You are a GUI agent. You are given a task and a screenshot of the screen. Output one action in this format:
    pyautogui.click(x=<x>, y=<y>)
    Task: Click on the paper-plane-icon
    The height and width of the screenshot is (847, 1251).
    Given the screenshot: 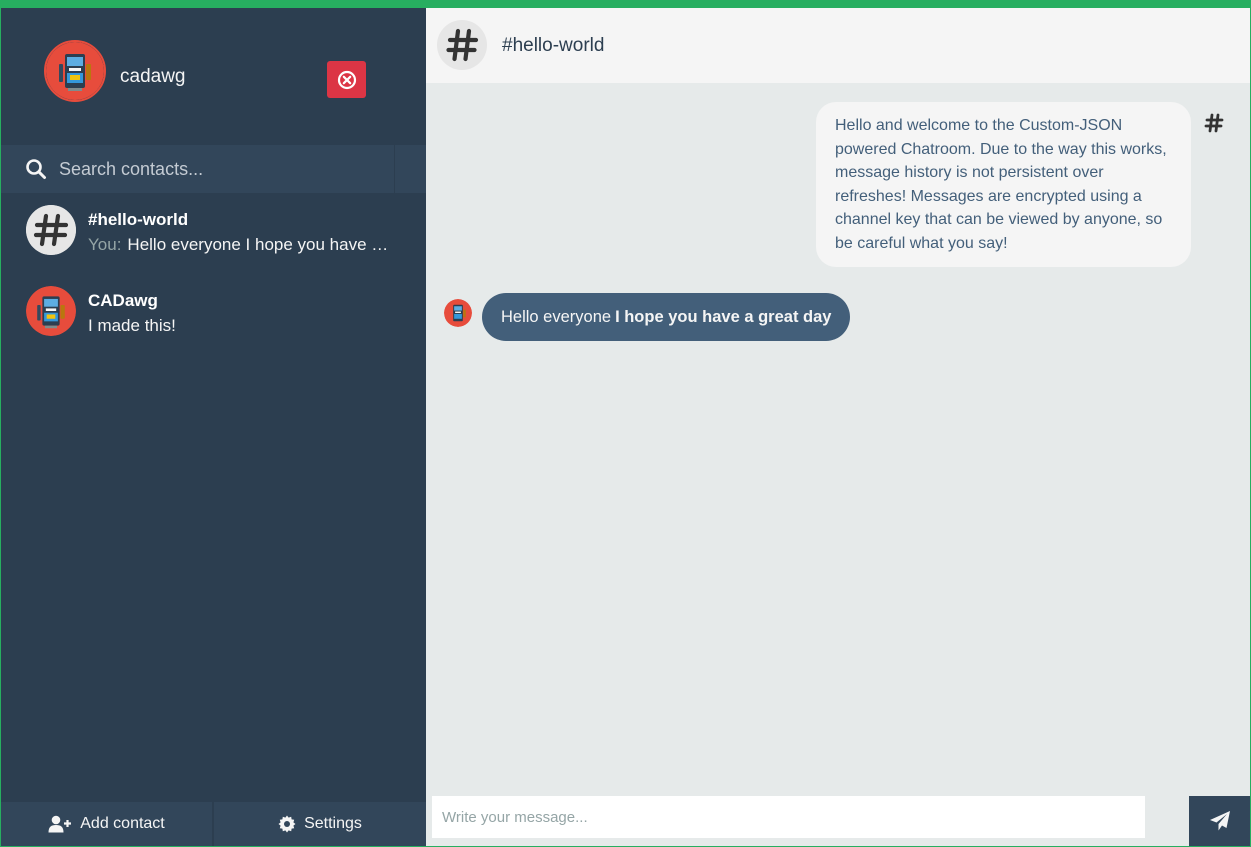 What is the action you would take?
    pyautogui.click(x=1219, y=821)
    